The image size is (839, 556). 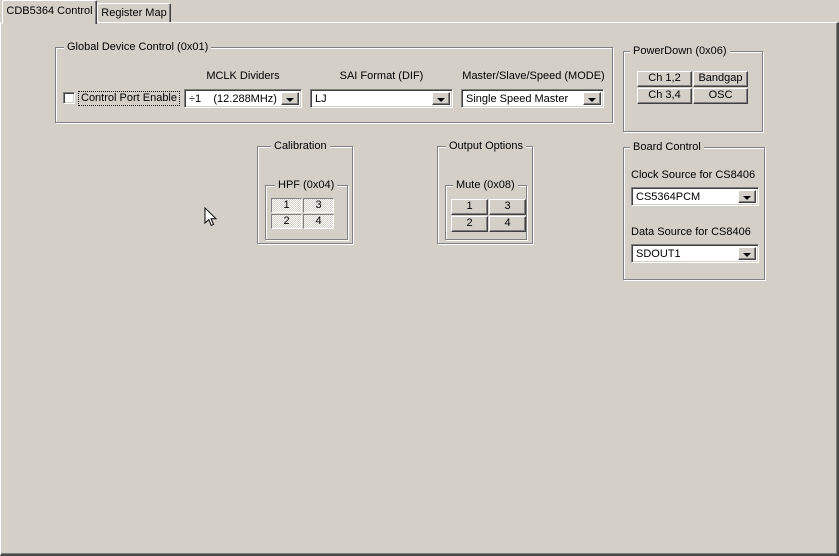 What do you see at coordinates (695, 253) in the screenshot?
I see `data-source-combobox: SDOUT1` at bounding box center [695, 253].